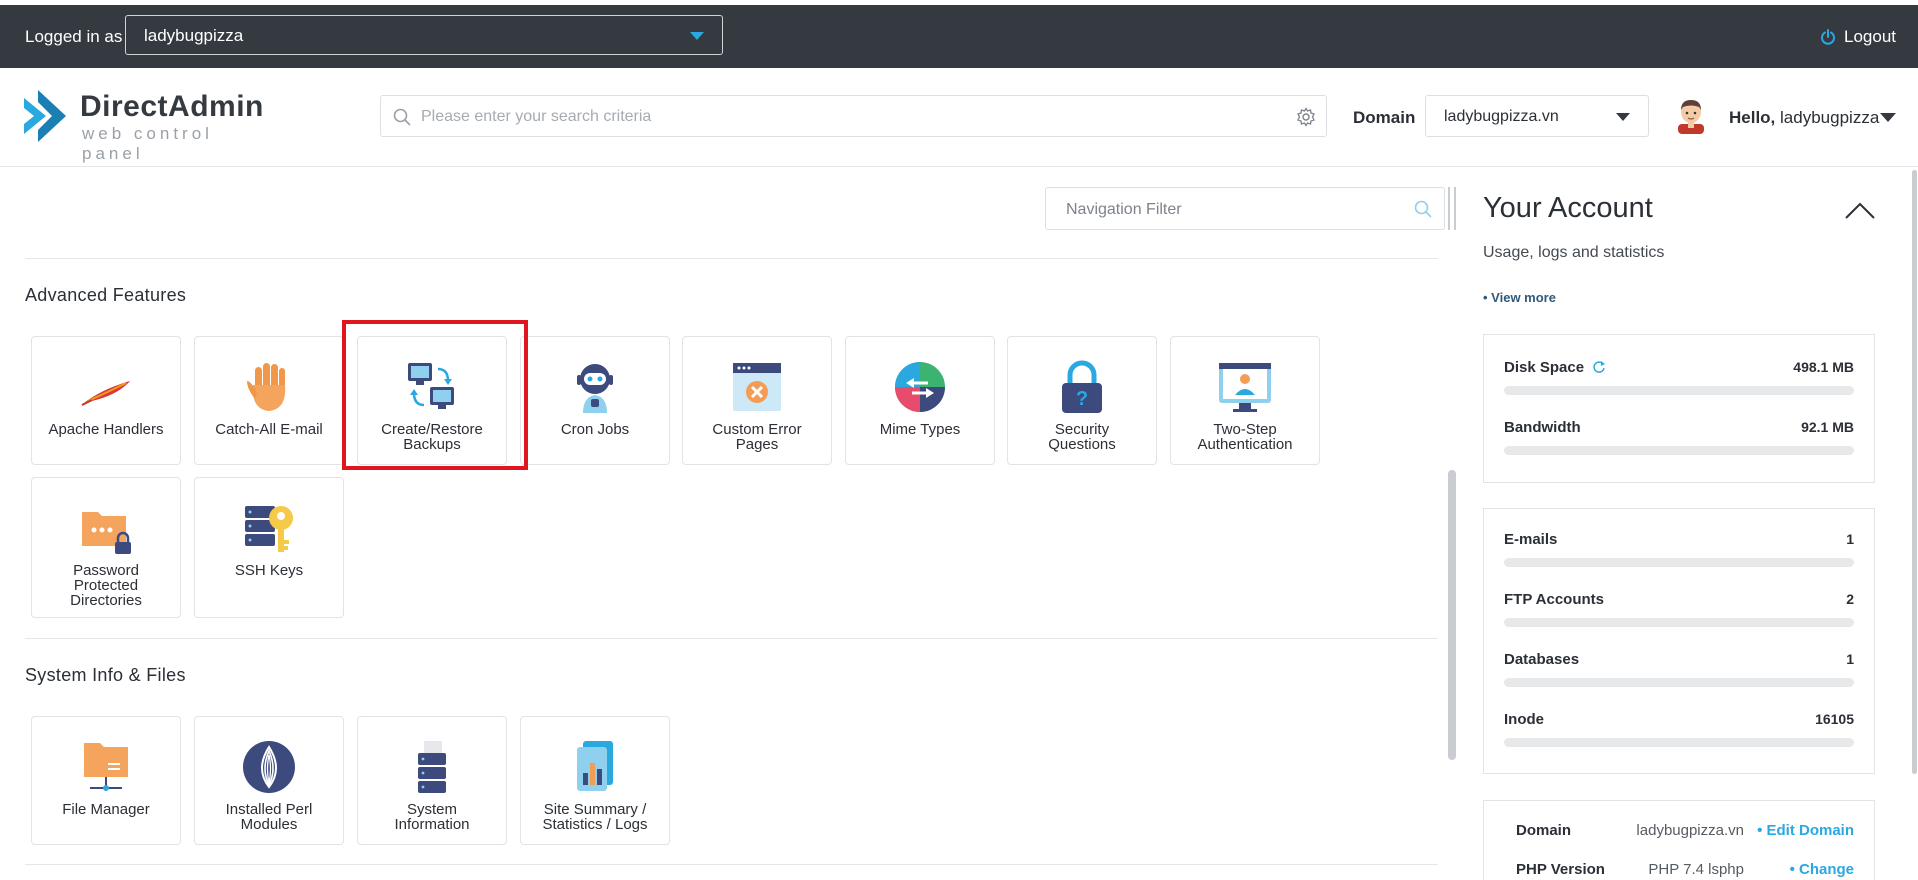  Describe the element at coordinates (1870, 36) in the screenshot. I see `logout-label: Logout` at that location.